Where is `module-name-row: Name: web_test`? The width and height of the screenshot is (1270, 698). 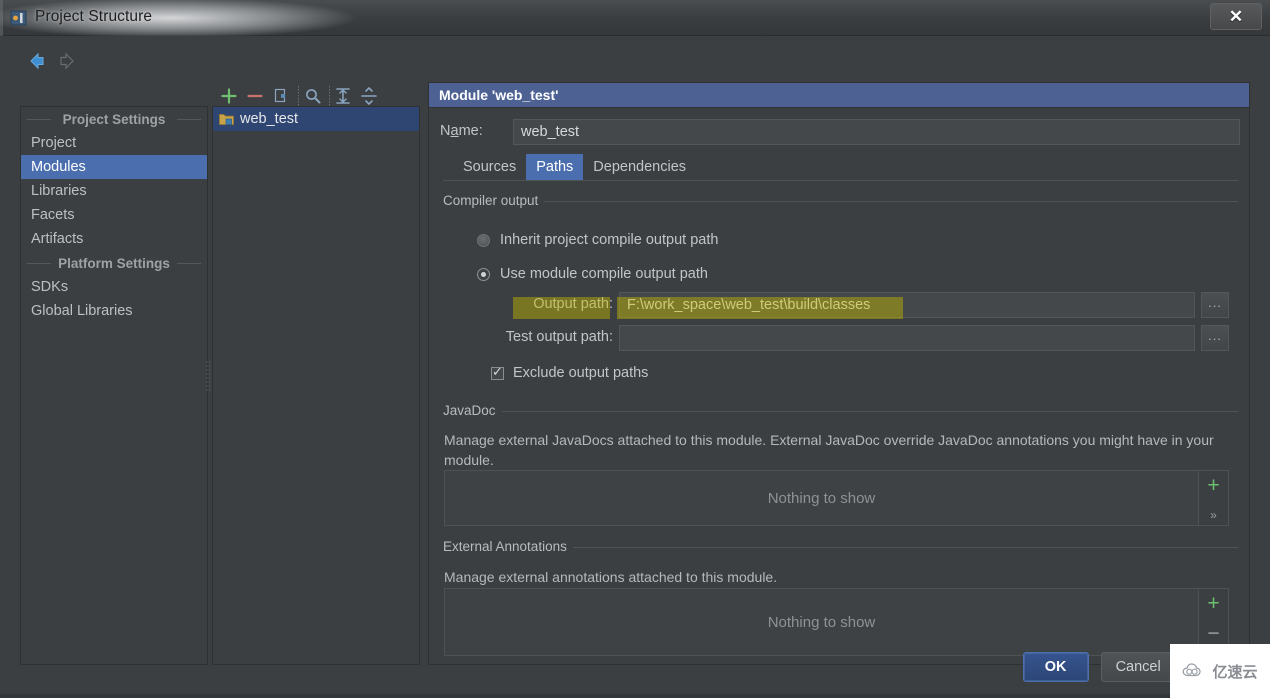
module-name-row: Name: web_test is located at coordinates (840, 132).